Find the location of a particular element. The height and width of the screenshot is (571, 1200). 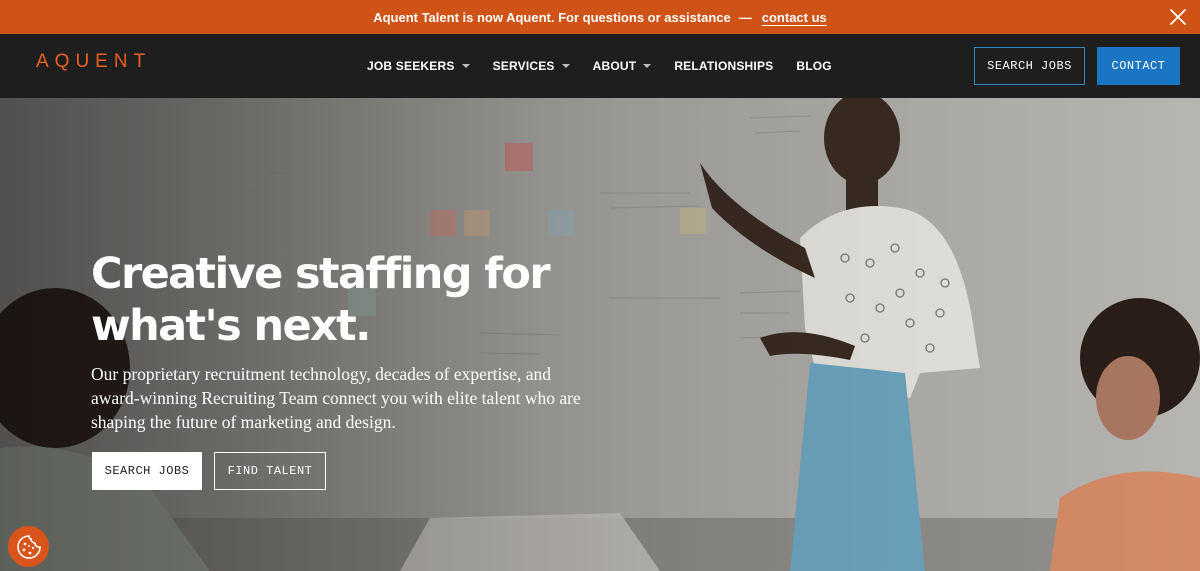

hero-search-jobs-button: SEARCH JOBS is located at coordinates (147, 471).